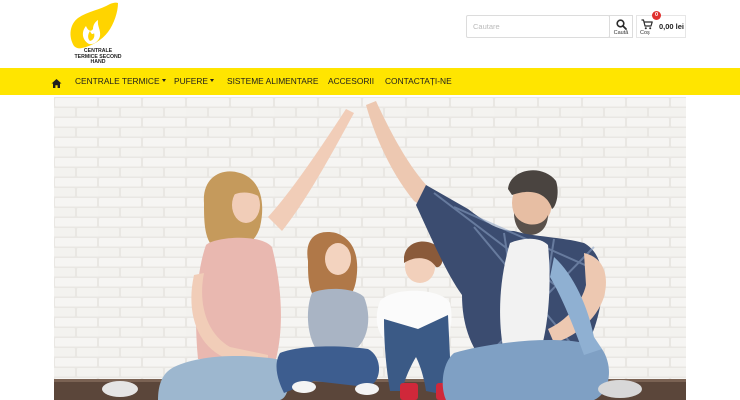  I want to click on nav-item-sisteme-alimentare: SISTEME ALIMENTARE, so click(273, 81).